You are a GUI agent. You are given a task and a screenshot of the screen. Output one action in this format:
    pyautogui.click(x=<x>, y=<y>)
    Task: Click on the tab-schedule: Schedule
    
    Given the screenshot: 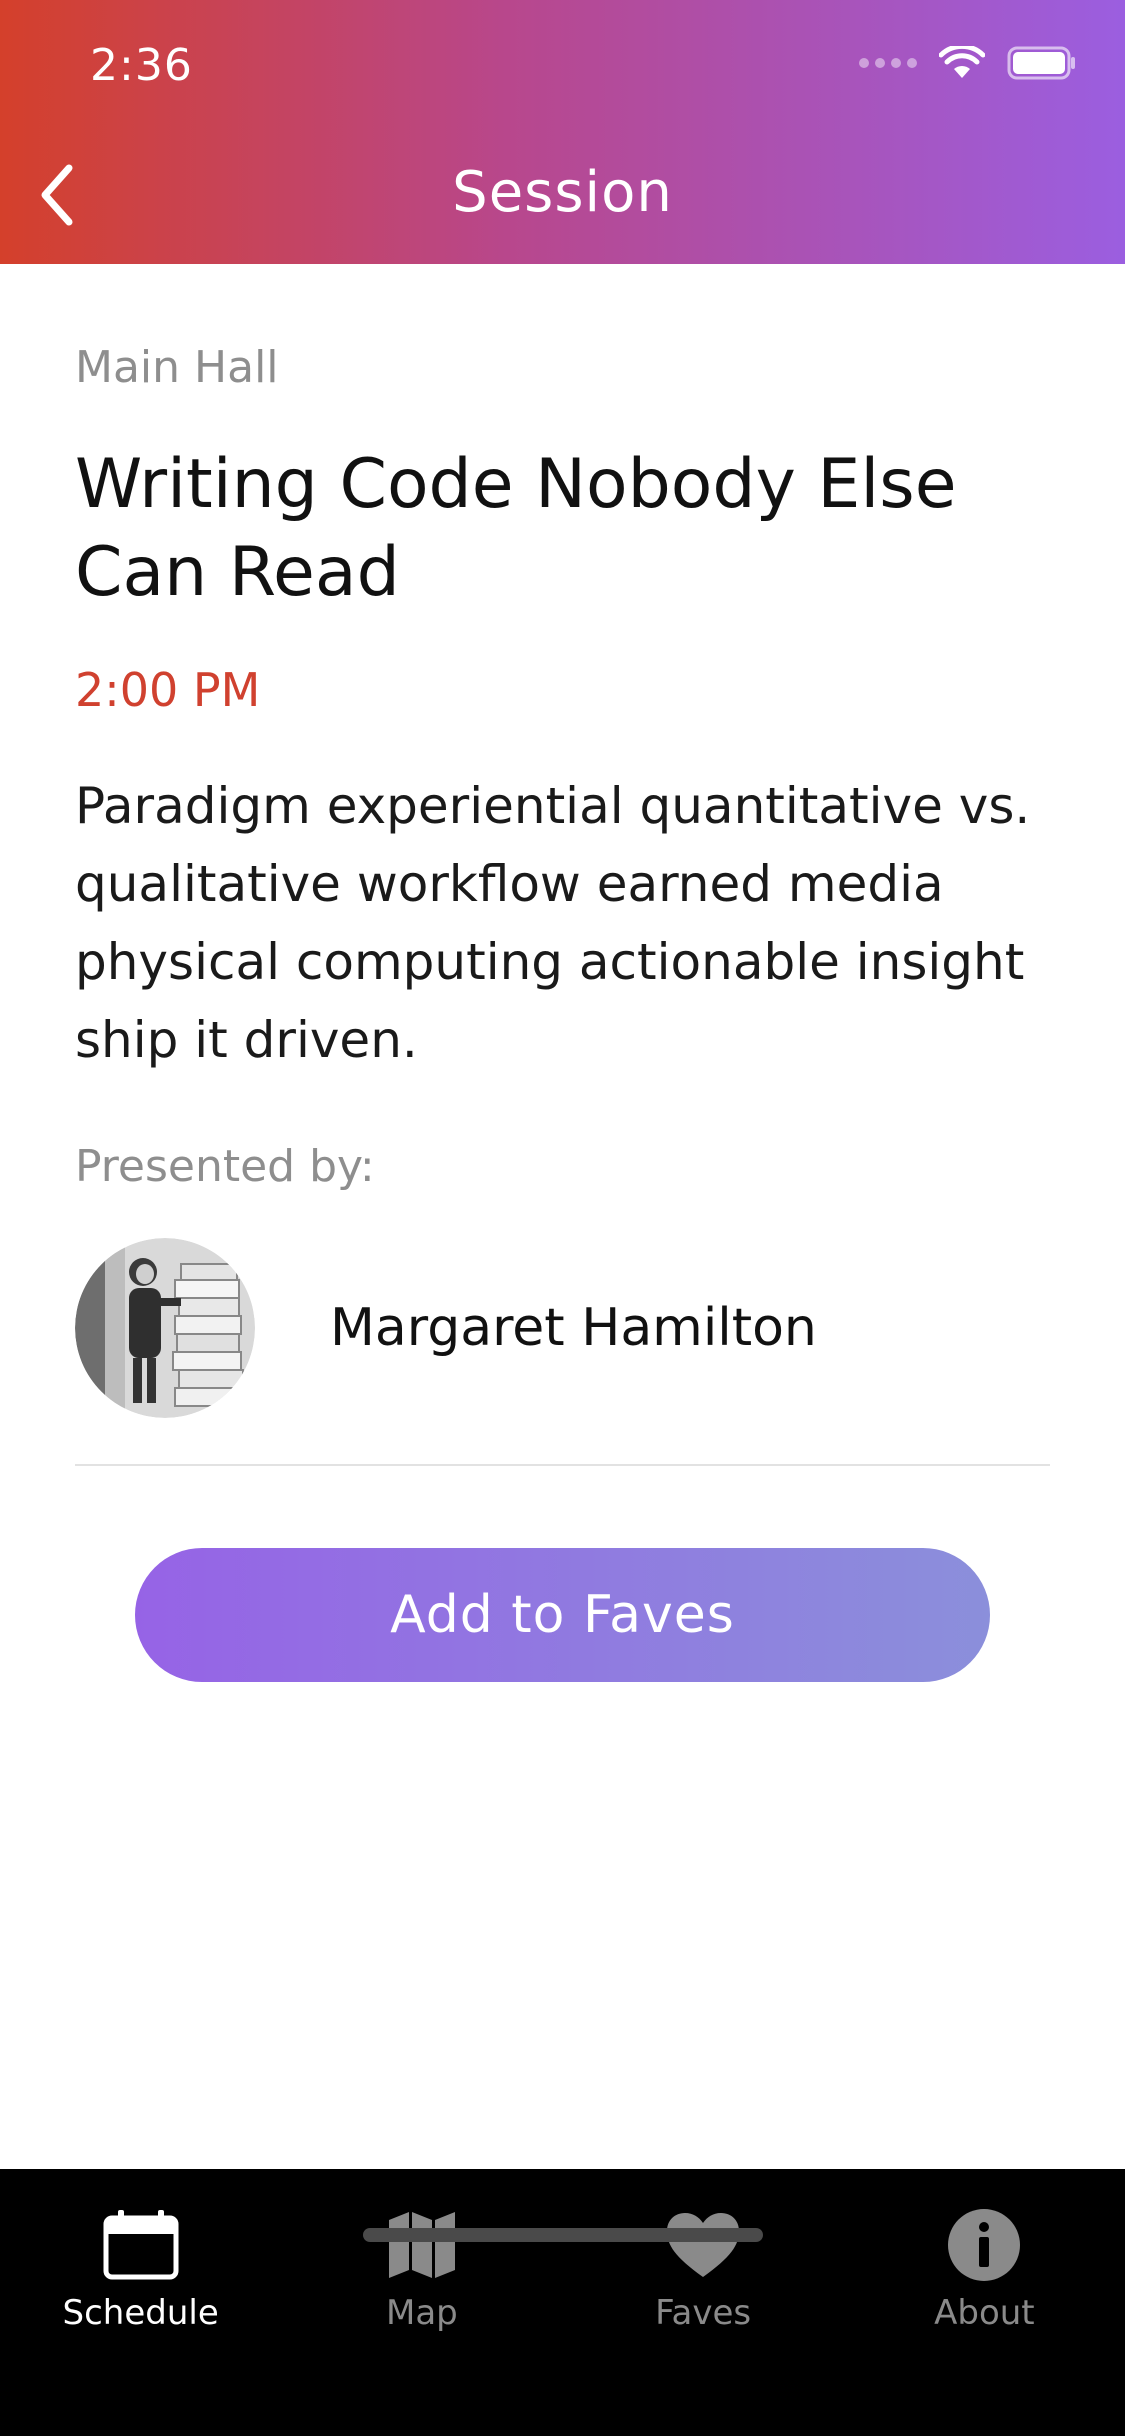 What is the action you would take?
    pyautogui.click(x=140, y=2259)
    